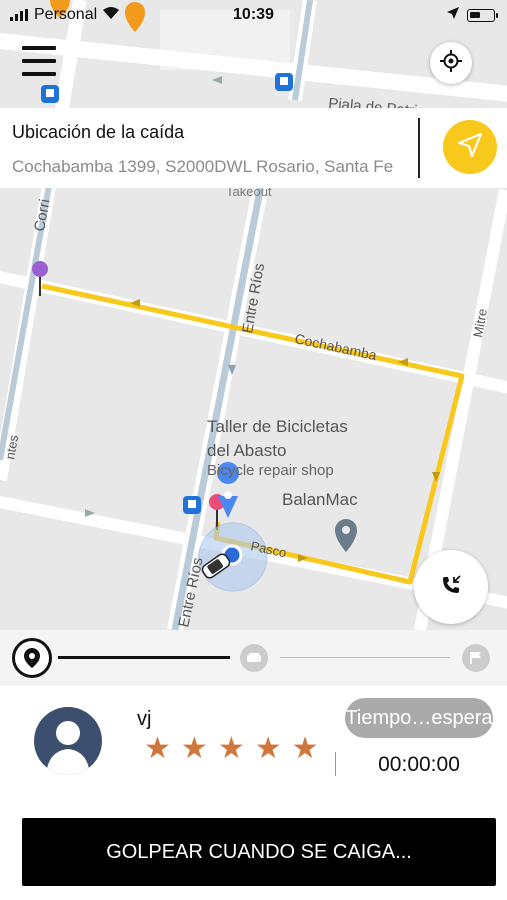 Image resolution: width=507 pixels, height=900 pixels. I want to click on pickup-marker-icon, so click(32, 658).